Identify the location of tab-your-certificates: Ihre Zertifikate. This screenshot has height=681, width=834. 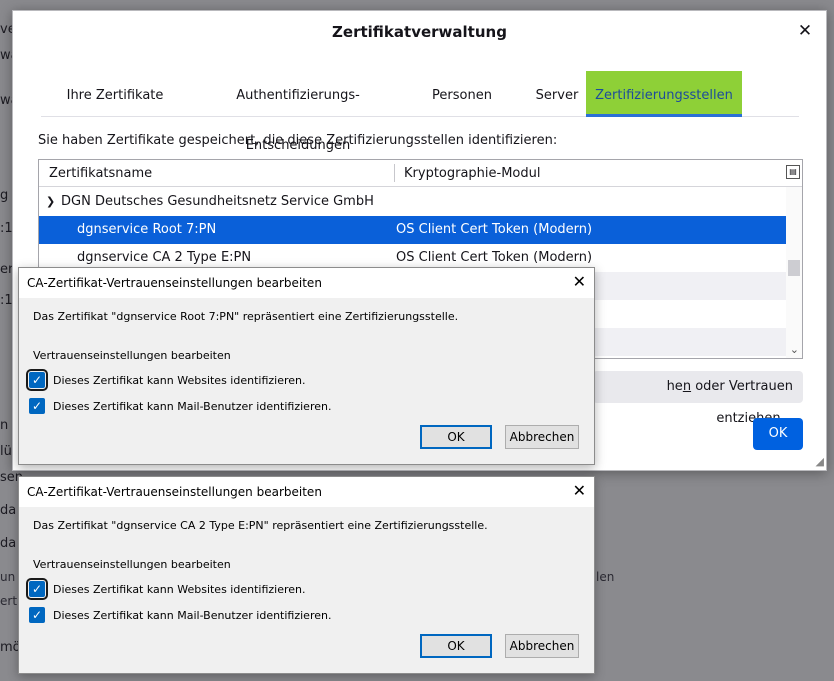
(115, 94).